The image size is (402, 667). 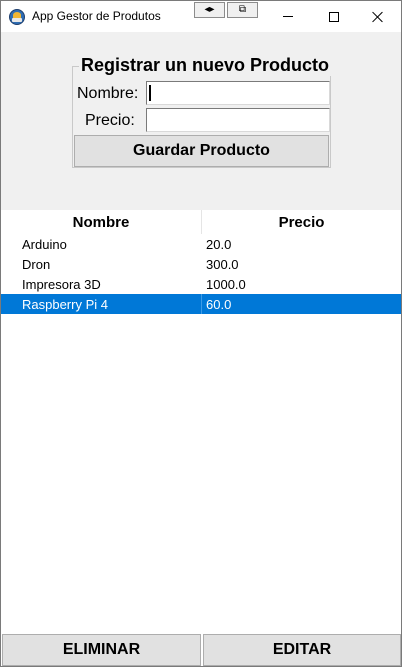 I want to click on row-precio: 60.0, so click(x=219, y=304).